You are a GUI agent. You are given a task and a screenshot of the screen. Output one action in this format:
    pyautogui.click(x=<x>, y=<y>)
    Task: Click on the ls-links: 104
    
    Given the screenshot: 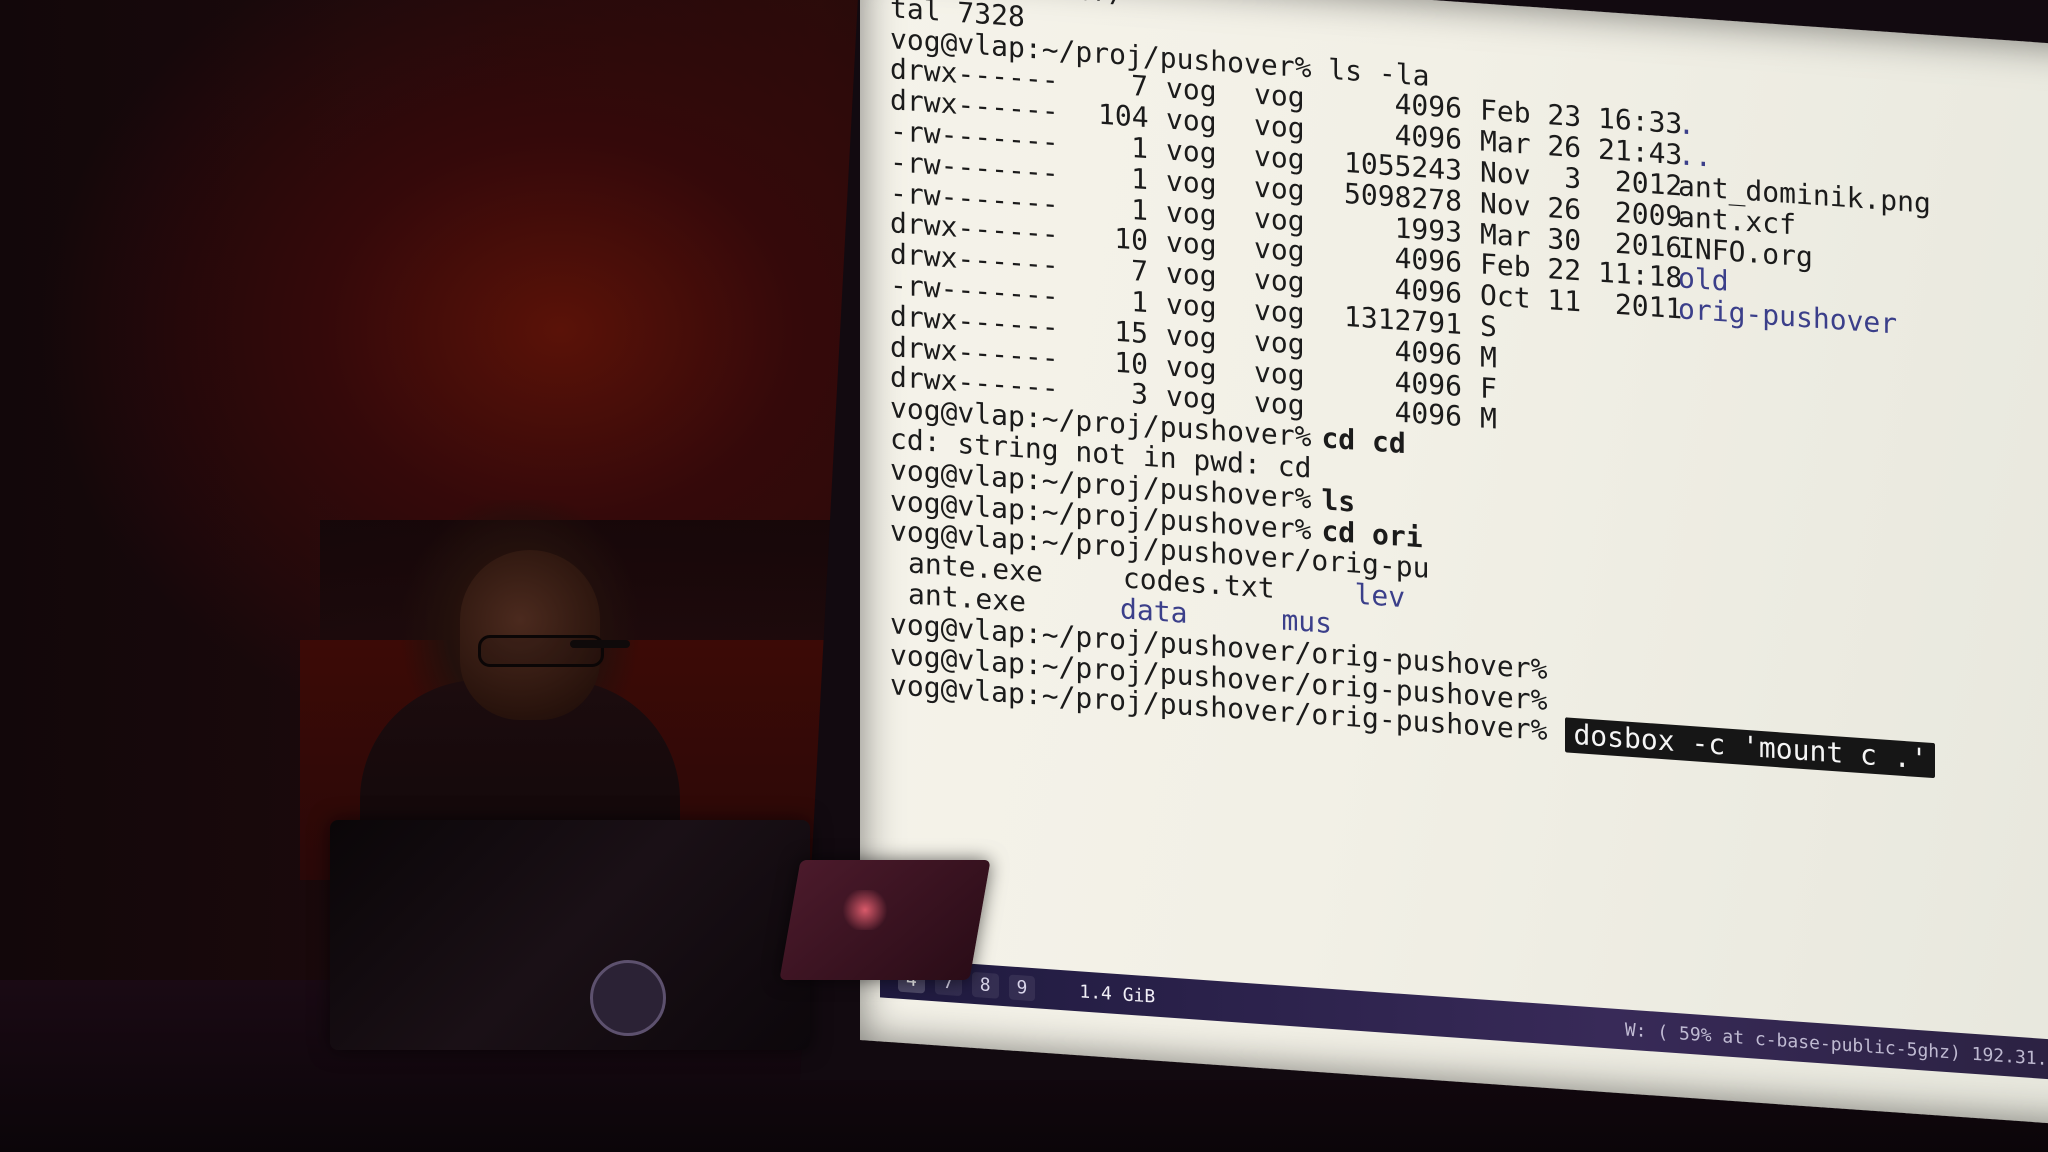 What is the action you would take?
    pyautogui.click(x=1123, y=116)
    